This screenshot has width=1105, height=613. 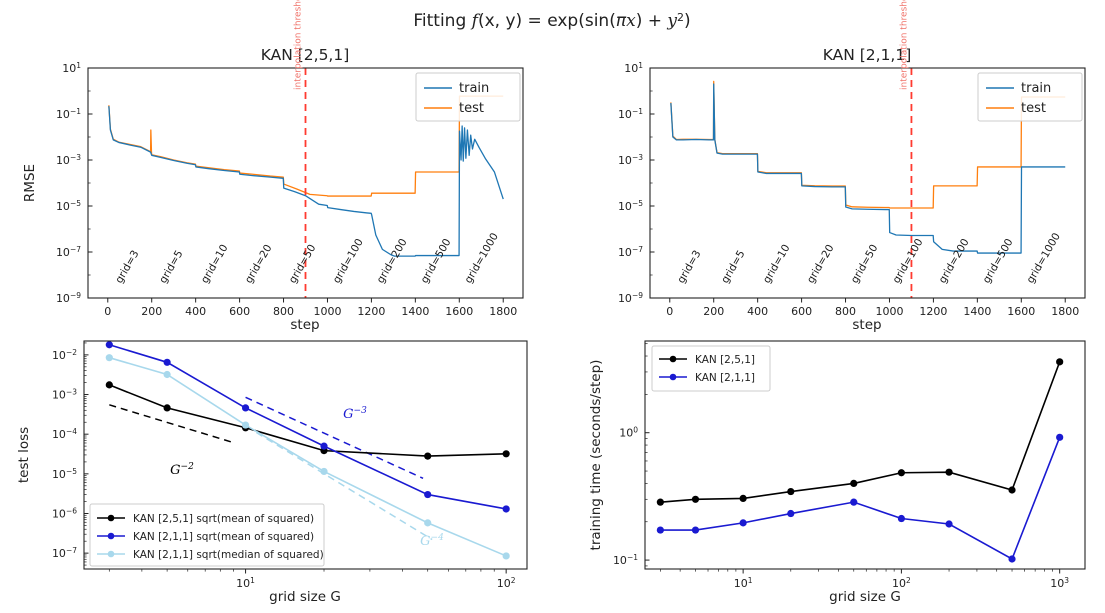 I want to click on bottom-right-ylabel: training time (seconds/step), so click(x=596, y=455).